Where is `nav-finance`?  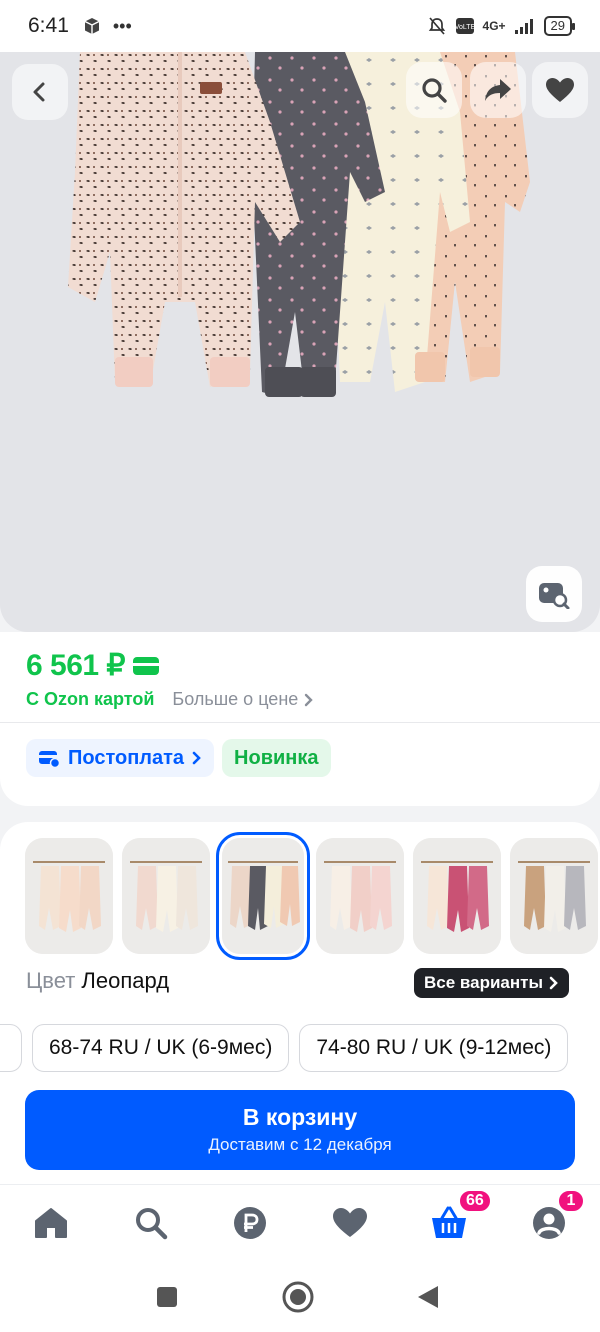
nav-finance is located at coordinates (250, 1223).